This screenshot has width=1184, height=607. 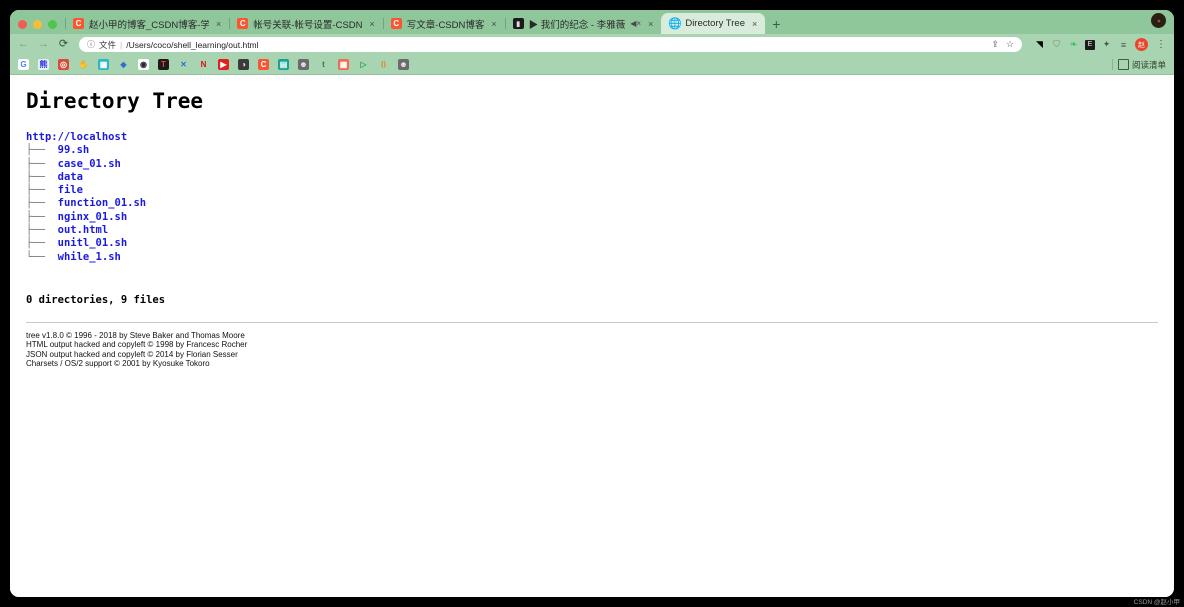 What do you see at coordinates (102, 203) in the screenshot?
I see `tree-item-link: function_01.sh` at bounding box center [102, 203].